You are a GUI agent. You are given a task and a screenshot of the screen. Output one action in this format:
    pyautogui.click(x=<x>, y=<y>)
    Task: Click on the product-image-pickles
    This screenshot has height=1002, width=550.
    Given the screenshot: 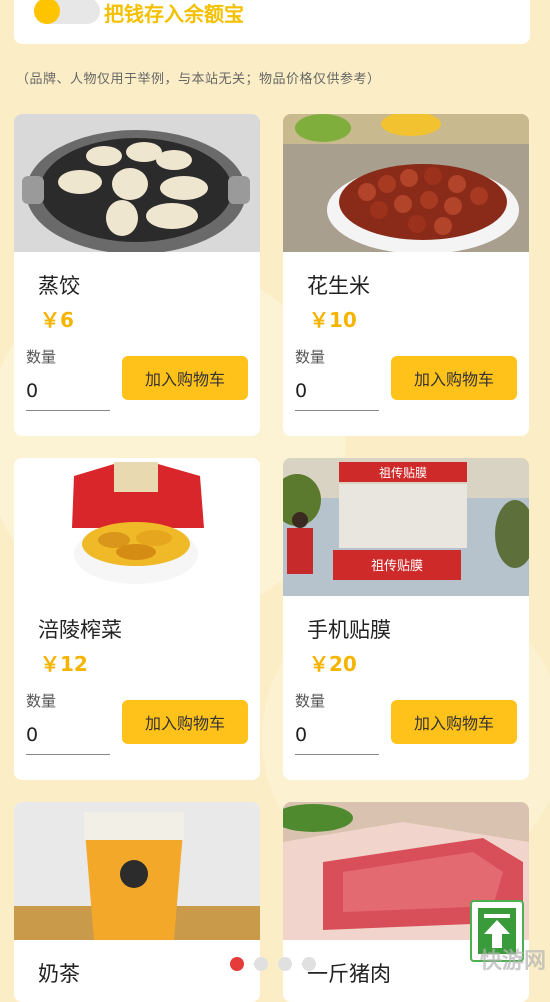 What is the action you would take?
    pyautogui.click(x=137, y=527)
    